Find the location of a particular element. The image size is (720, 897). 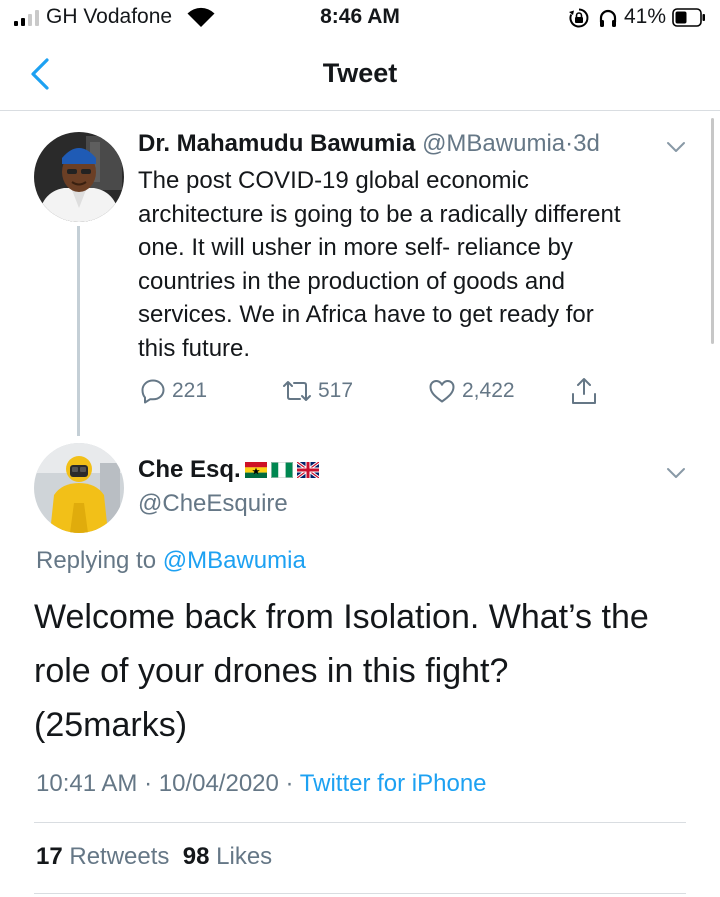

like-count: 2,422 is located at coordinates (488, 390).